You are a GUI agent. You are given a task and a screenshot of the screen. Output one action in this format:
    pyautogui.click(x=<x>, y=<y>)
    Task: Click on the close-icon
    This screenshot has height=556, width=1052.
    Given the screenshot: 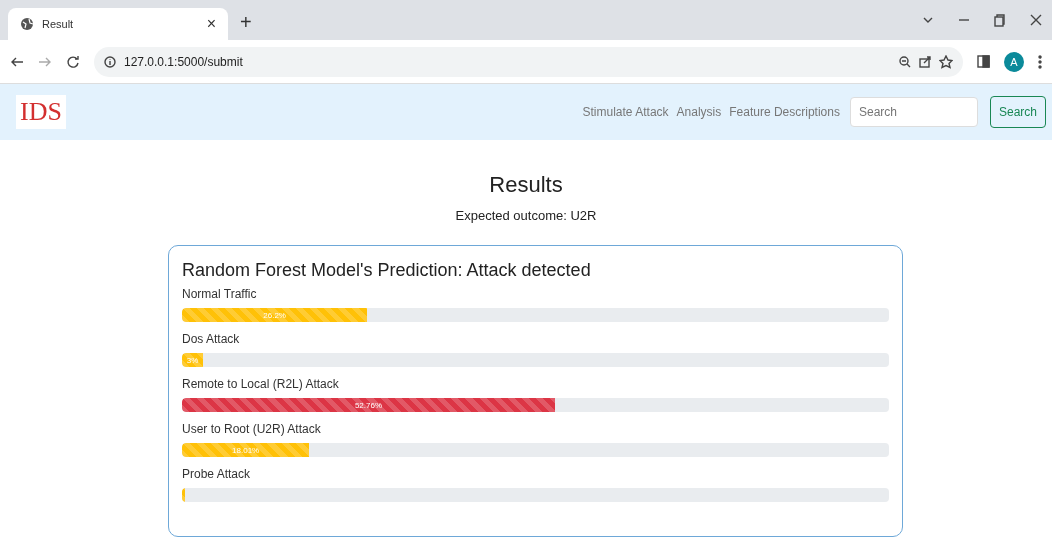 What is the action you would take?
    pyautogui.click(x=1036, y=20)
    